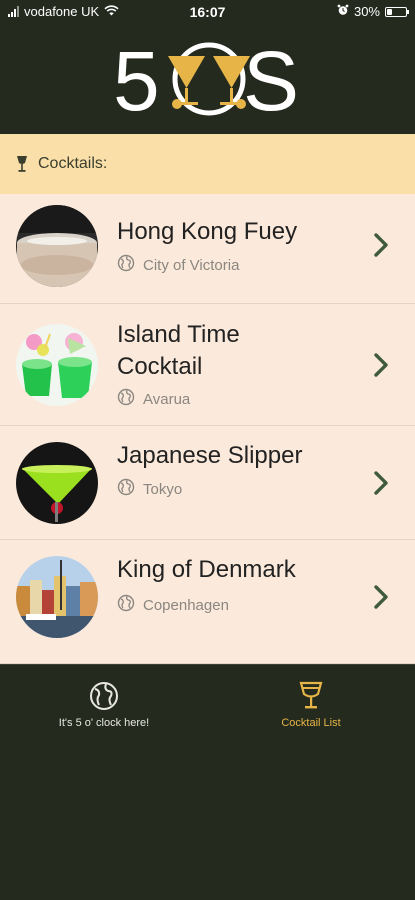 Image resolution: width=415 pixels, height=900 pixels. Describe the element at coordinates (397, 11) in the screenshot. I see `battery-icon` at that location.